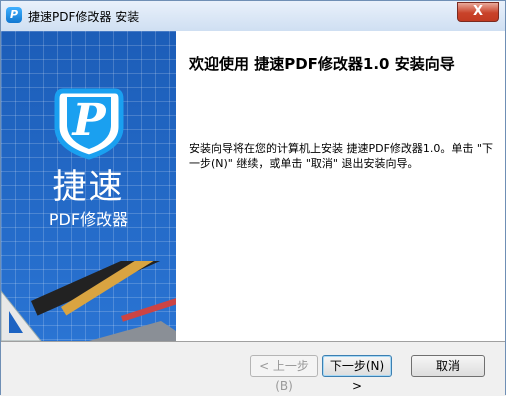 The height and width of the screenshot is (396, 506). Describe the element at coordinates (88, 301) in the screenshot. I see `drafting-tools-icon` at that location.